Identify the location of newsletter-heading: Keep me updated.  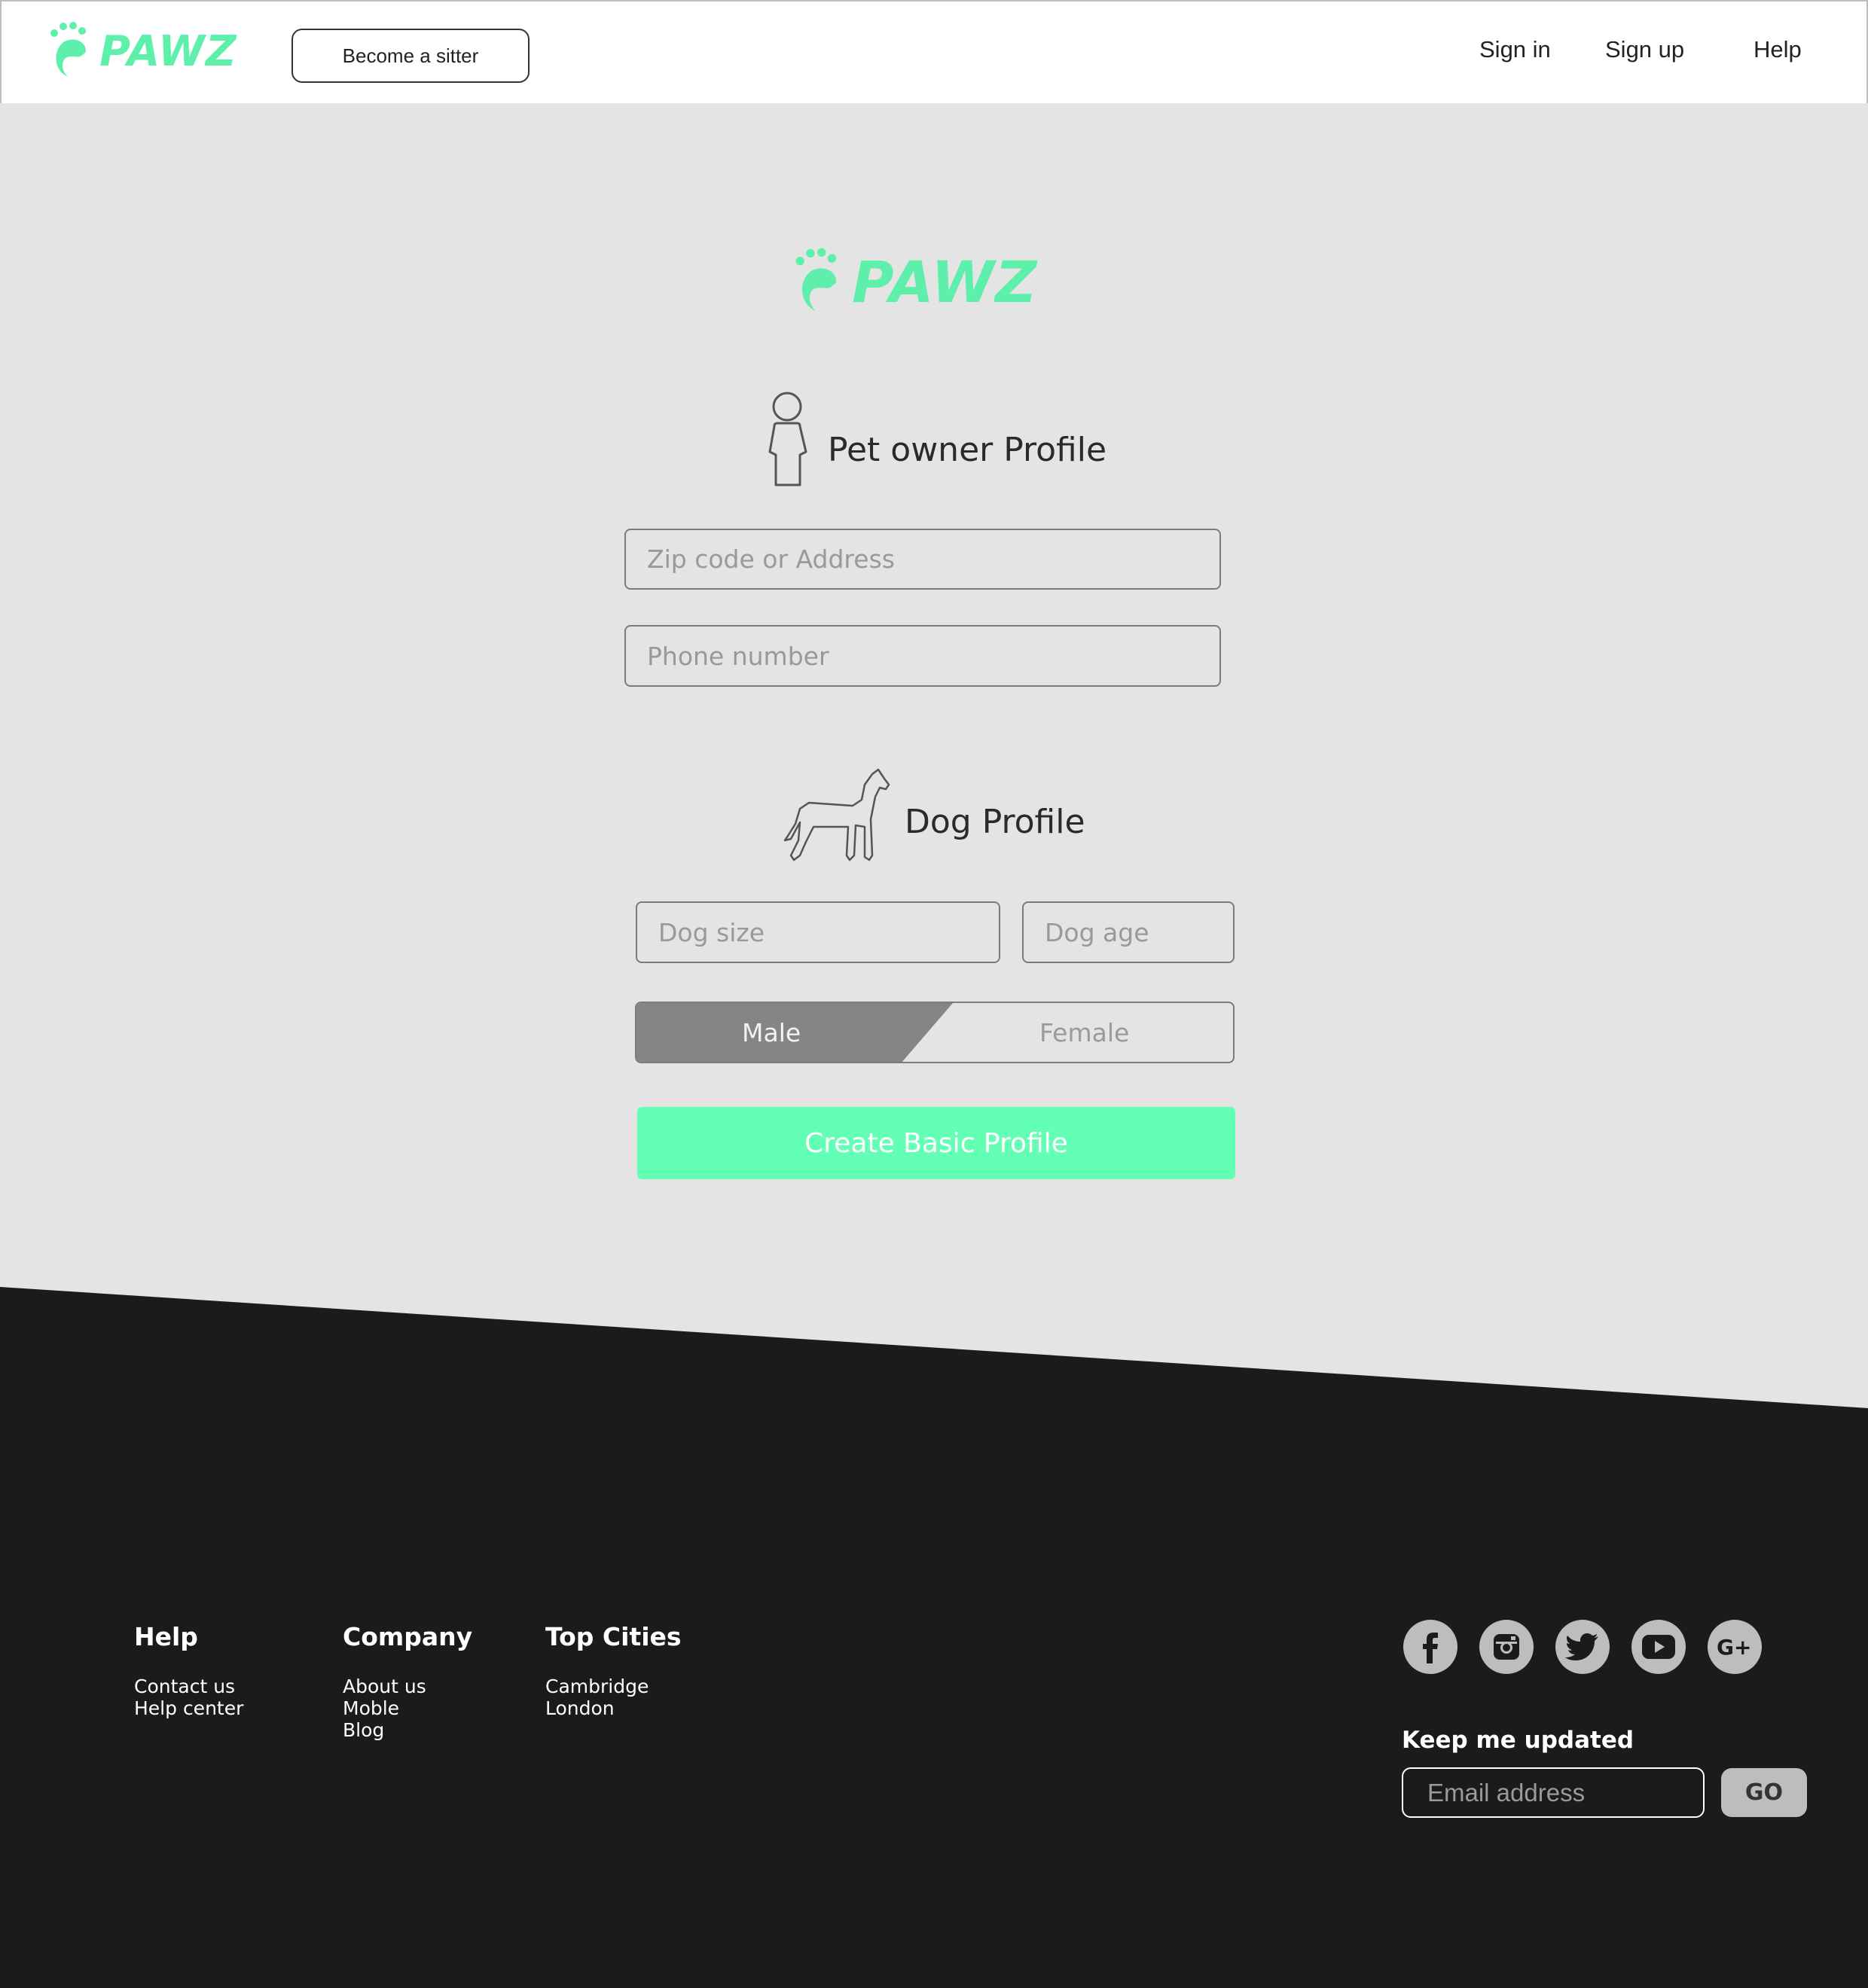
(1518, 1740).